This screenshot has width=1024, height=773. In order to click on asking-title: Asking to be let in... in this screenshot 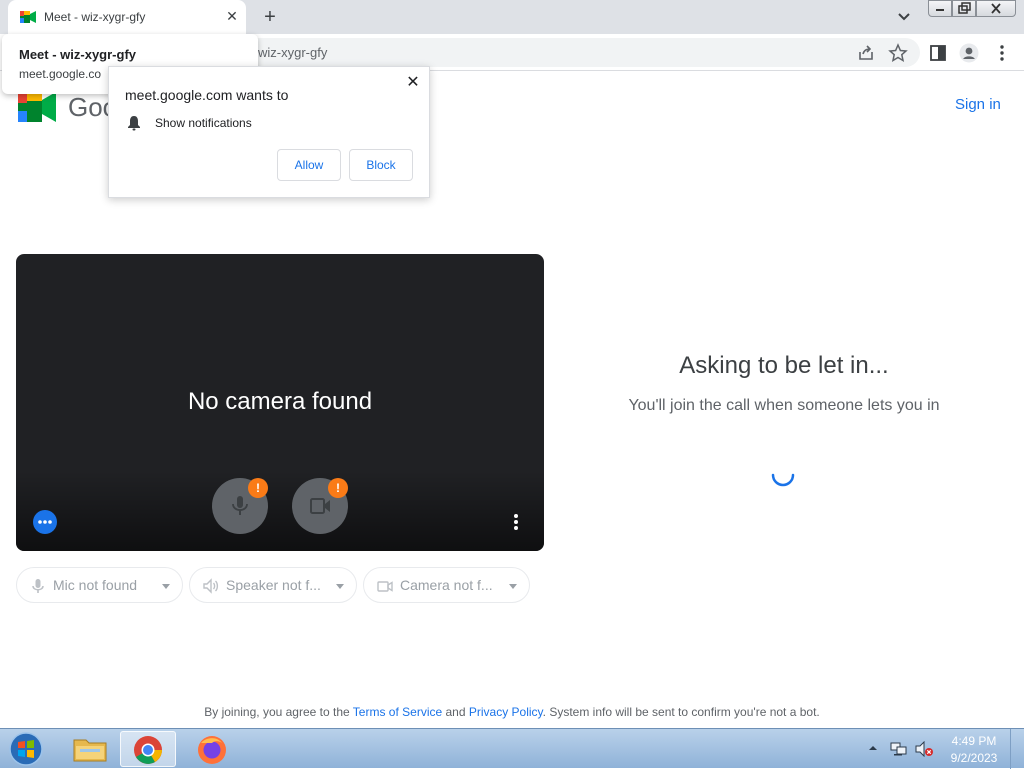, I will do `click(784, 365)`.